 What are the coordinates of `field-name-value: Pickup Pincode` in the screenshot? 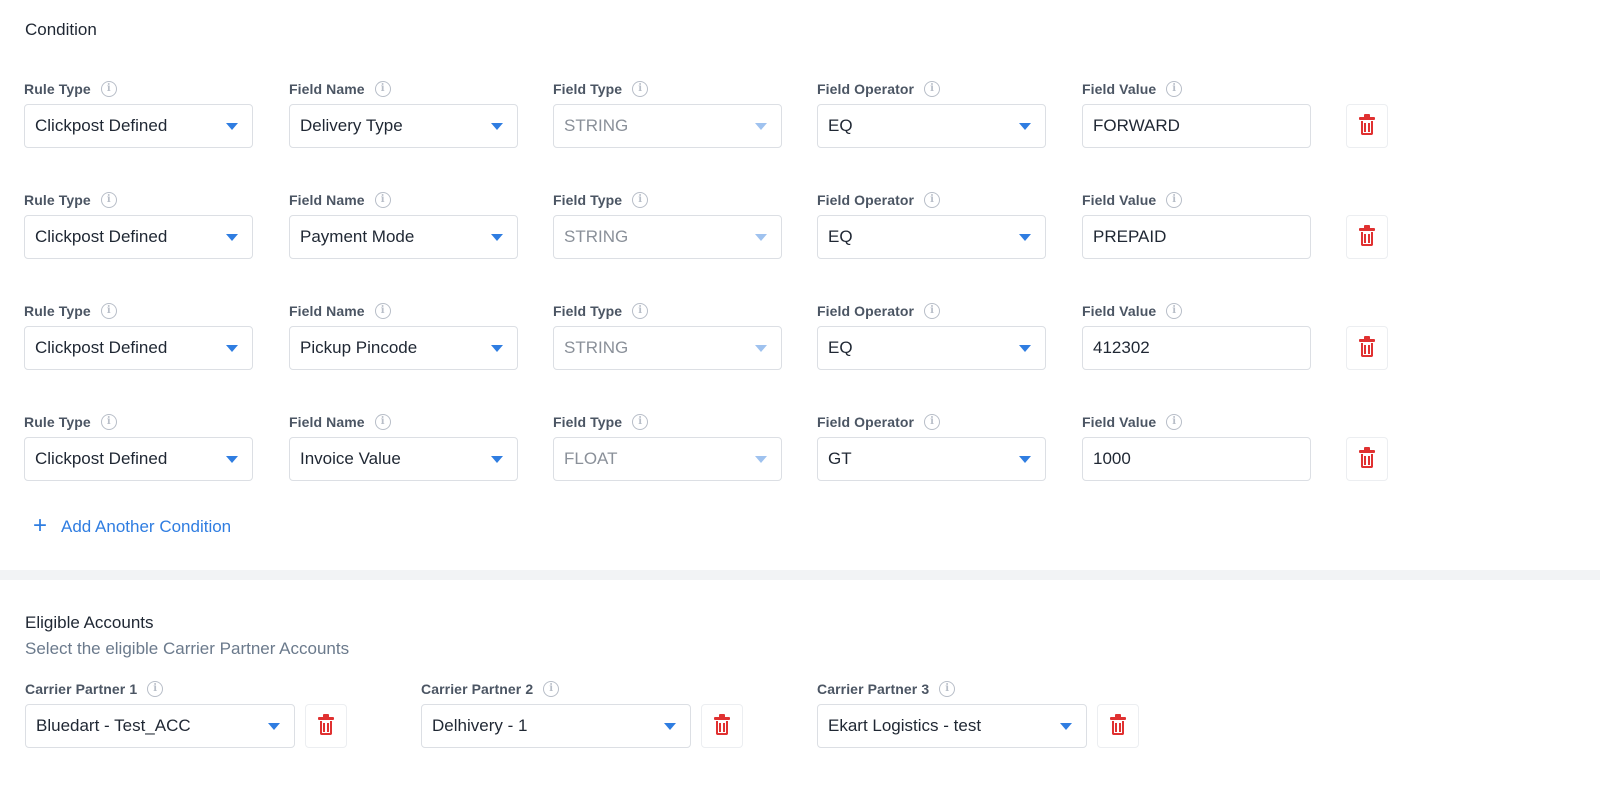 It's located at (359, 347).